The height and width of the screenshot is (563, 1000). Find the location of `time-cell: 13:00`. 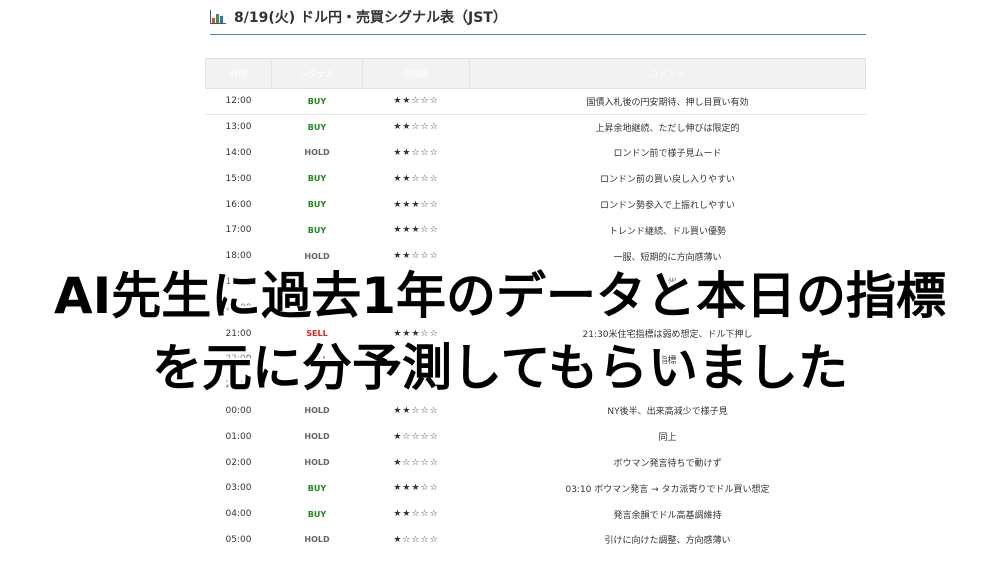

time-cell: 13:00 is located at coordinates (238, 127).